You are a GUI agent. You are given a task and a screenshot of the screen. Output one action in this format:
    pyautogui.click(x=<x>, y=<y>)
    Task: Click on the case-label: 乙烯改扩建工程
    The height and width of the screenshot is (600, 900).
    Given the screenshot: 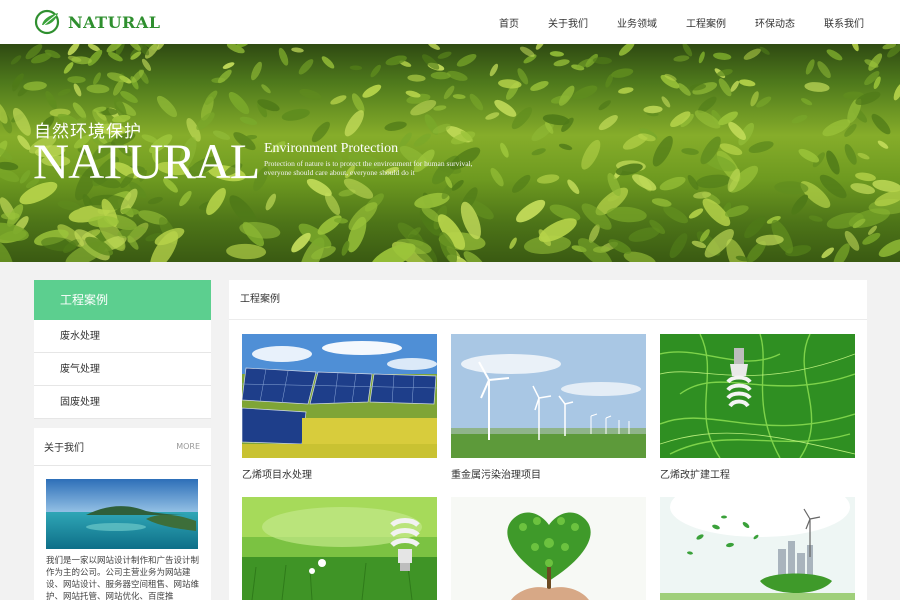 What is the action you would take?
    pyautogui.click(x=695, y=475)
    